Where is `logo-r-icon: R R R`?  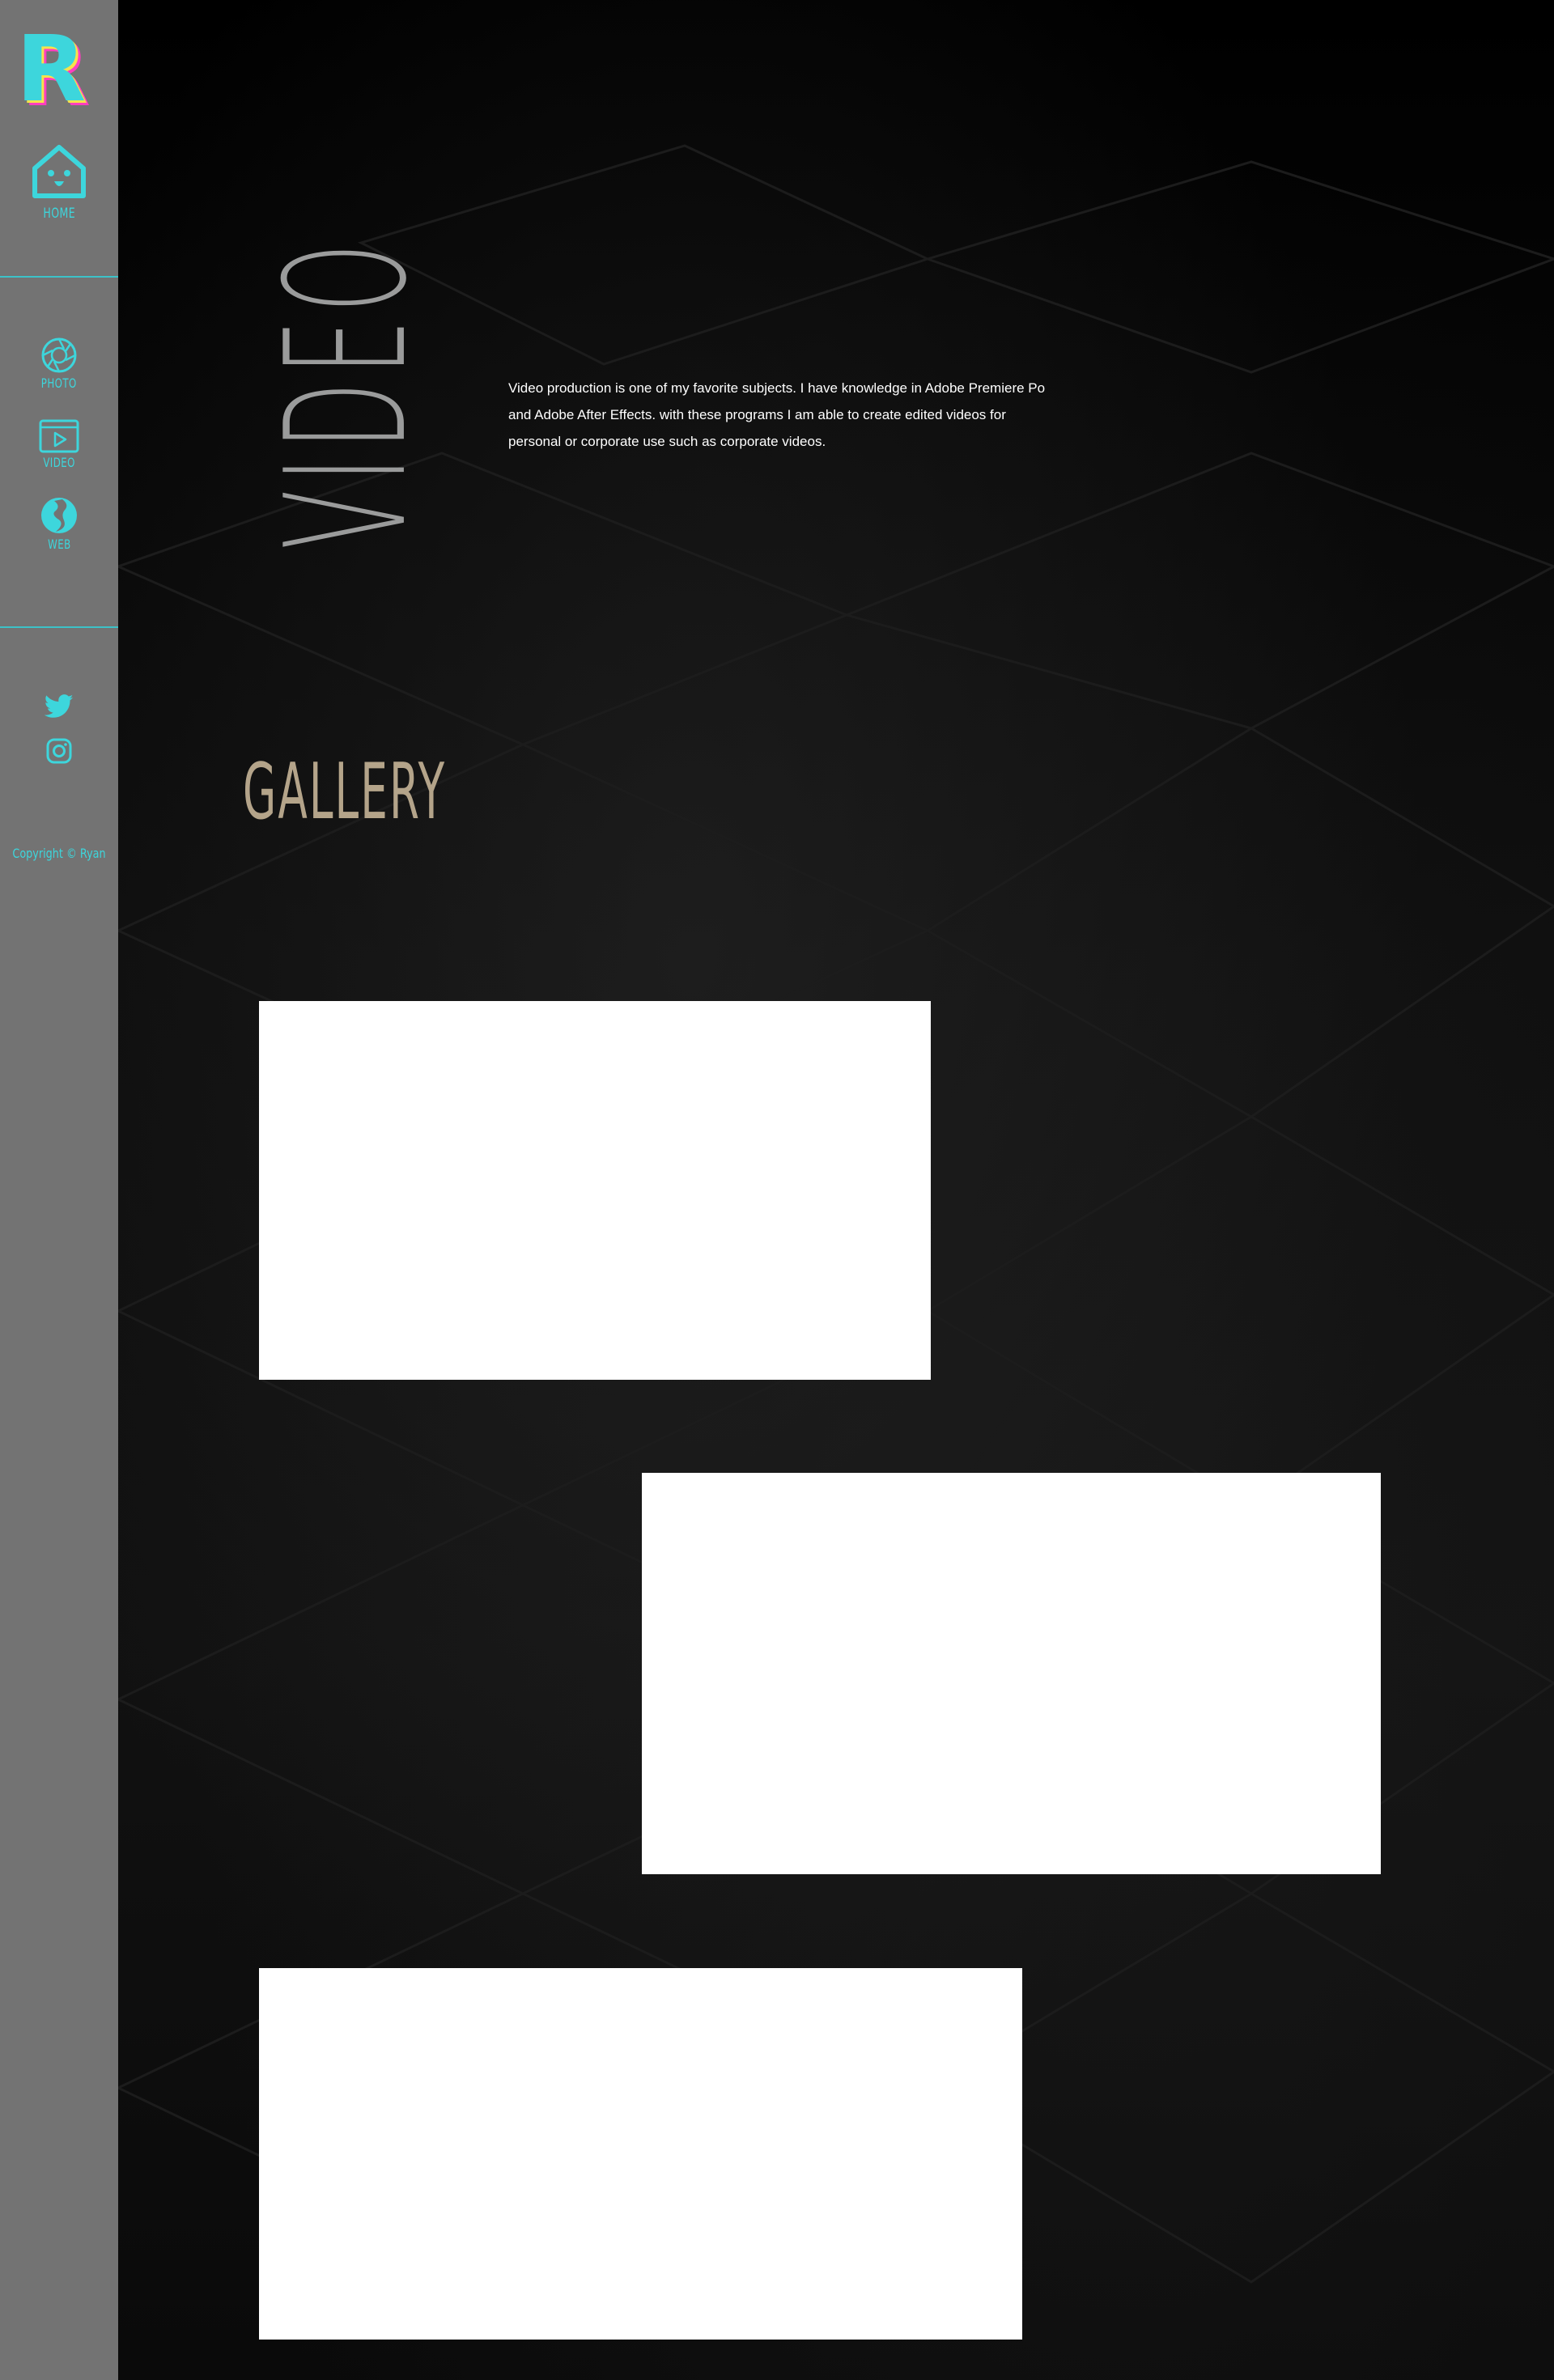
logo-r-icon: R R R is located at coordinates (53, 72).